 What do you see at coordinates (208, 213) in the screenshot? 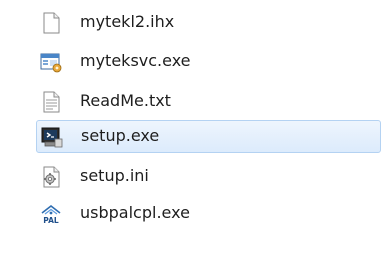
I see `file-item-usbpalcpl-exe: PAL usbpalcpl.exe` at bounding box center [208, 213].